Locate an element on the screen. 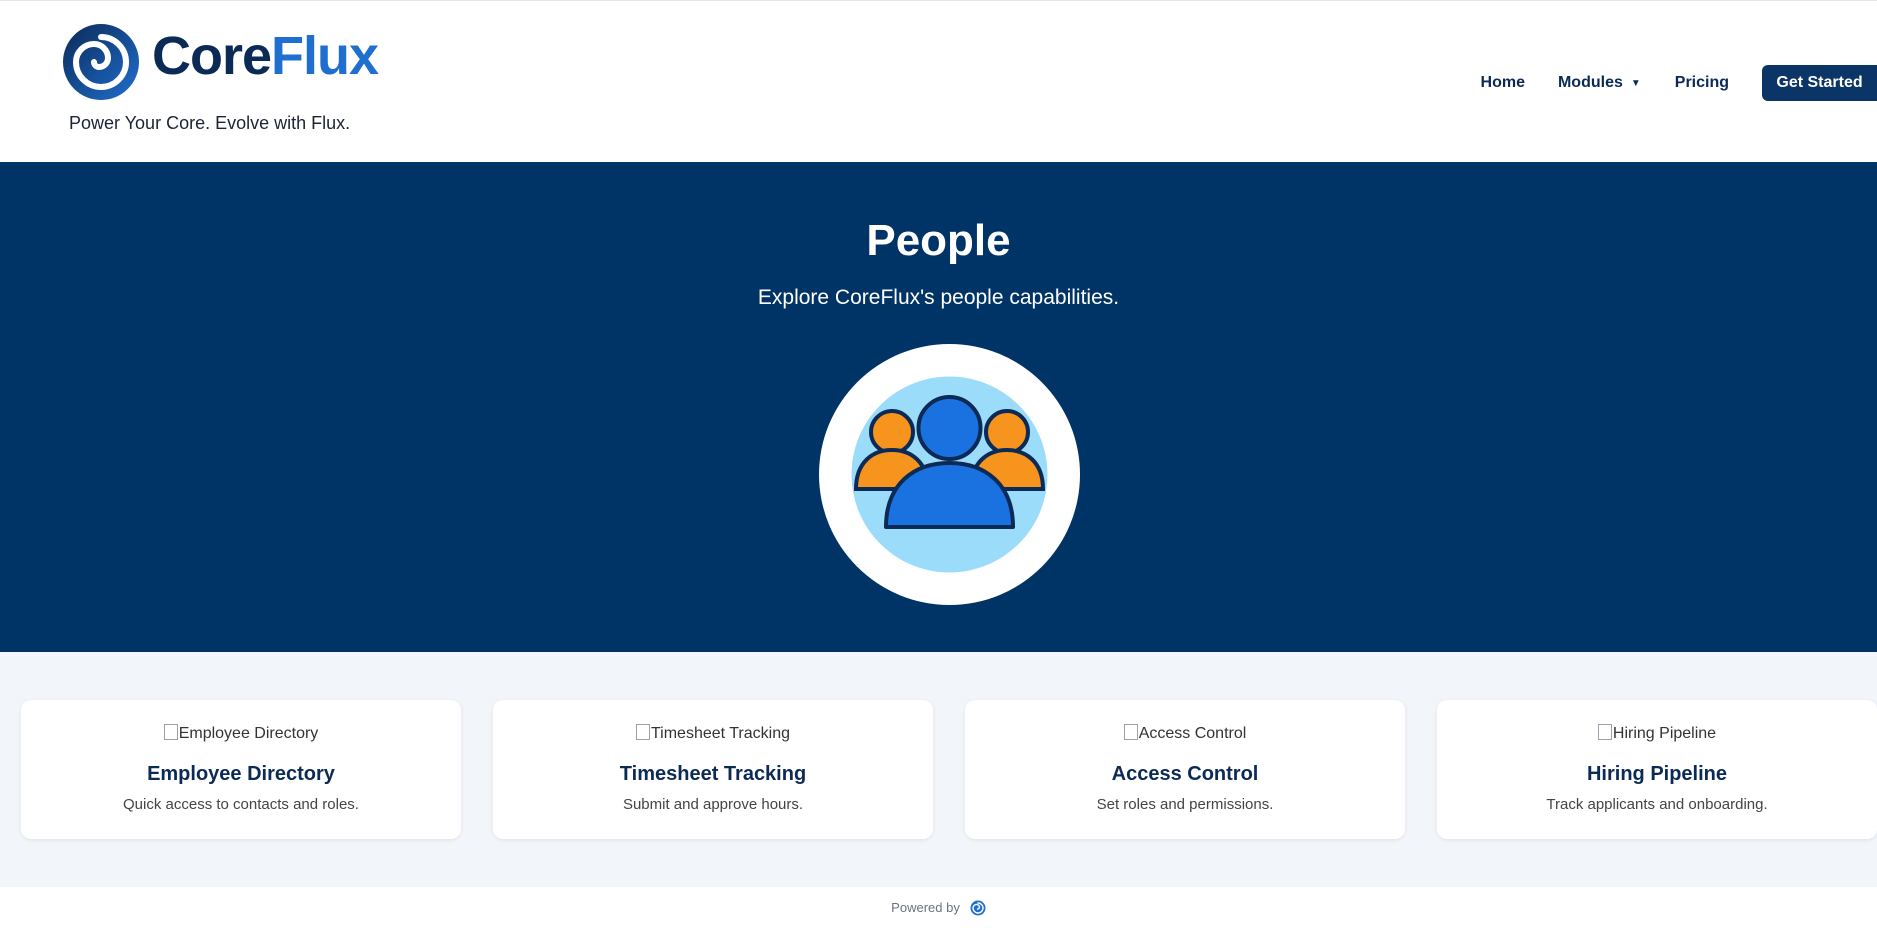 The width and height of the screenshot is (1877, 928). feature-description: Track applicants and onboarding. is located at coordinates (1657, 804).